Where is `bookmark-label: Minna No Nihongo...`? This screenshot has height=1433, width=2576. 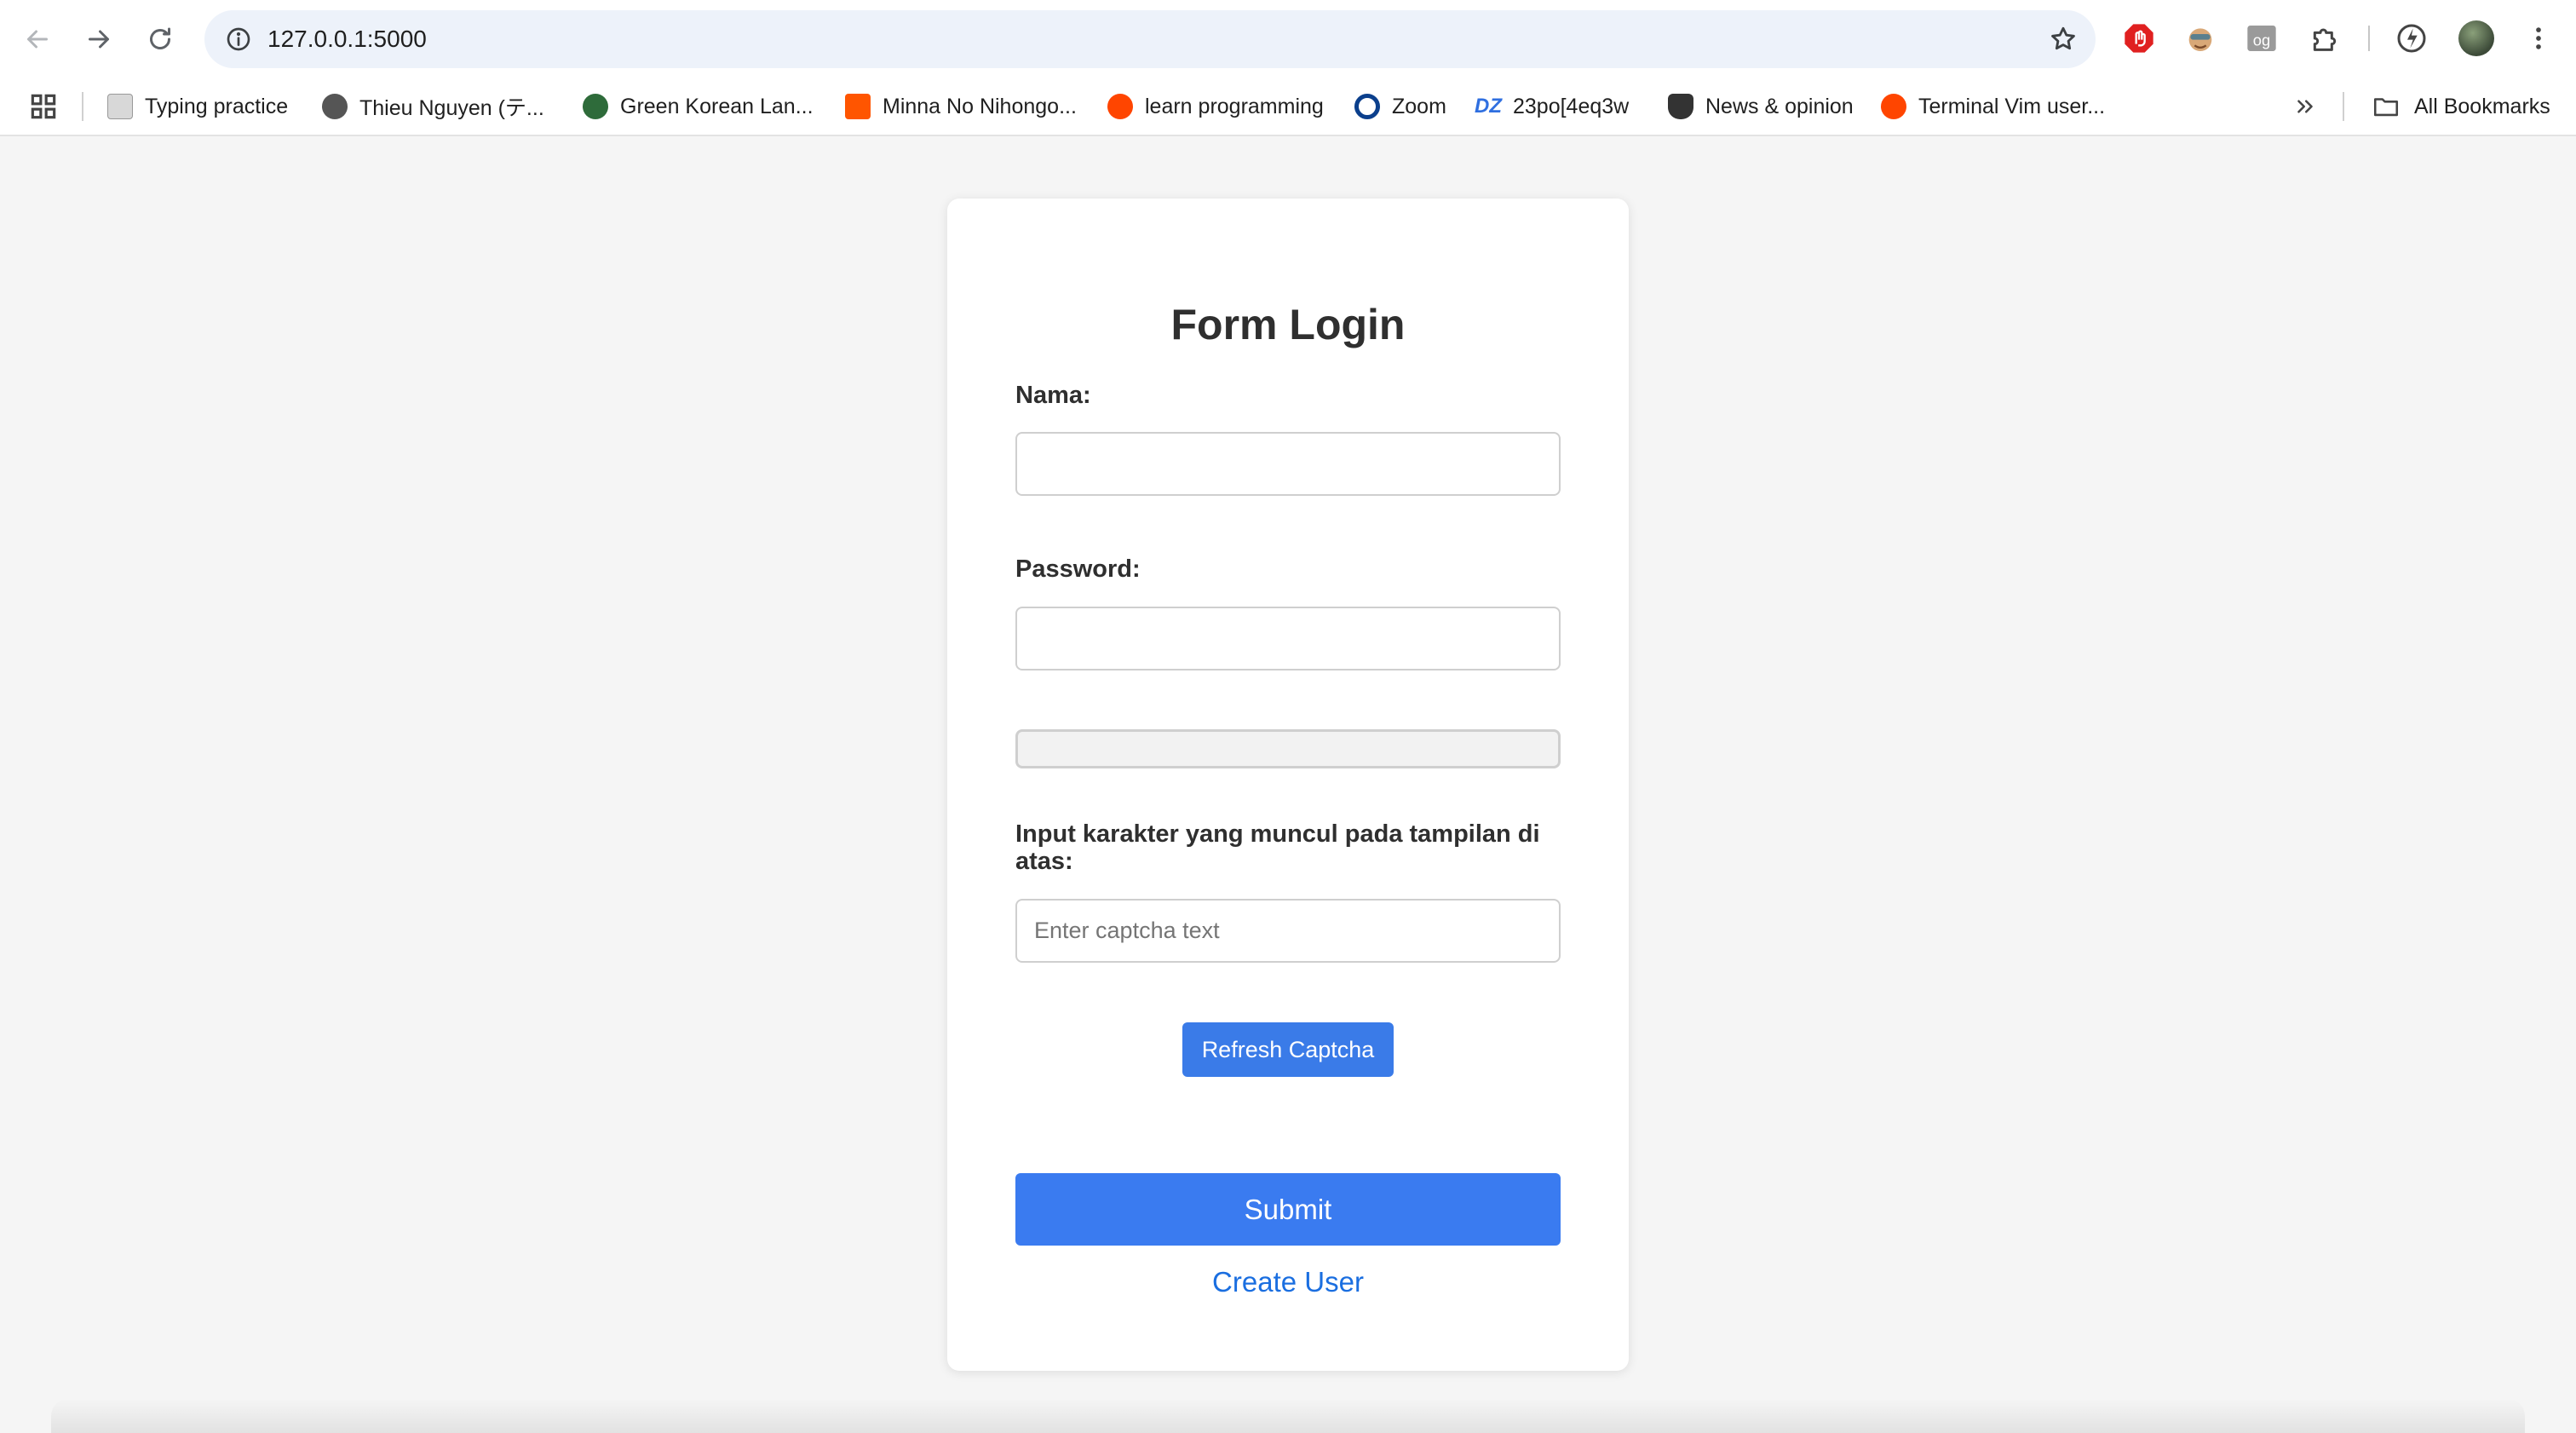 bookmark-label: Minna No Nihongo... is located at coordinates (980, 106).